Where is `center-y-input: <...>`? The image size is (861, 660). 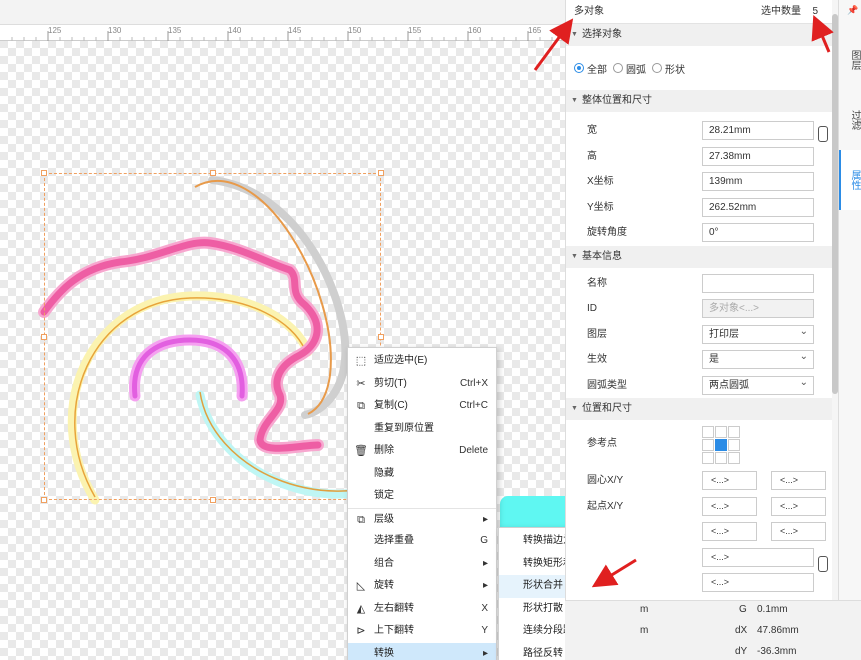
center-y-input: <...> is located at coordinates (798, 480).